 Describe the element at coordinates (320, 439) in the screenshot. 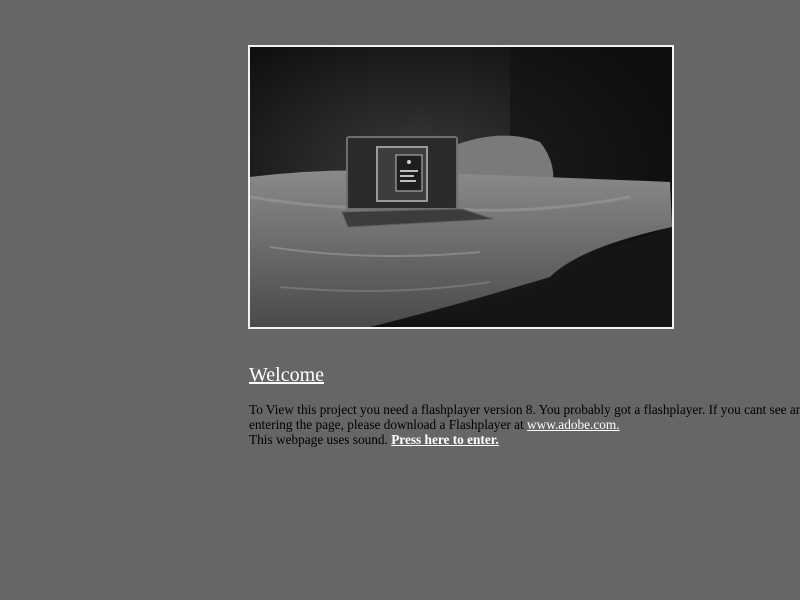

I see `info-line-3: This webpage uses sound.` at that location.